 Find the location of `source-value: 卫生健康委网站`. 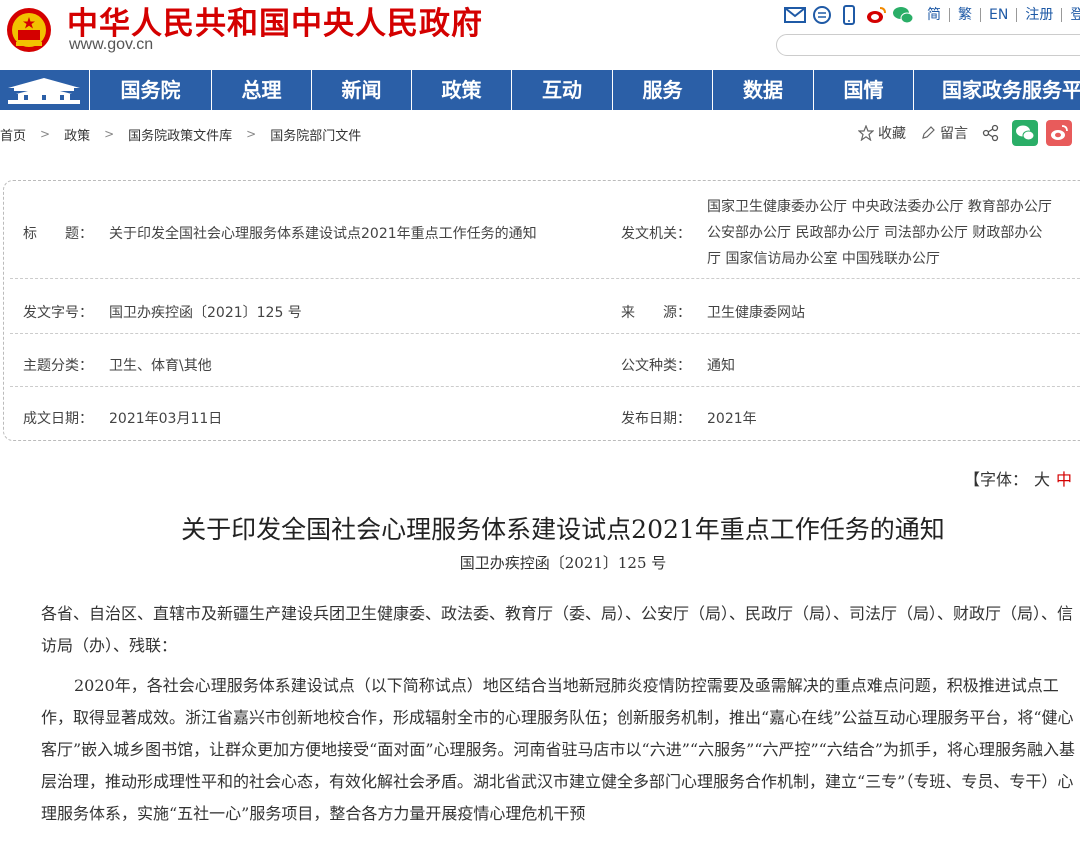

source-value: 卫生健康委网站 is located at coordinates (756, 313).